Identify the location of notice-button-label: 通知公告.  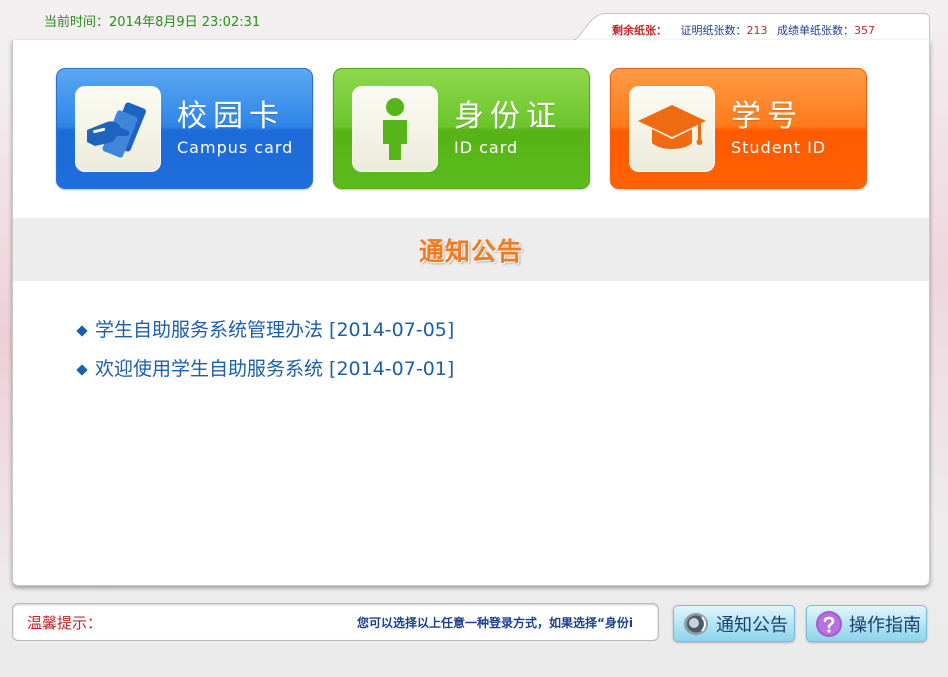
(752, 625).